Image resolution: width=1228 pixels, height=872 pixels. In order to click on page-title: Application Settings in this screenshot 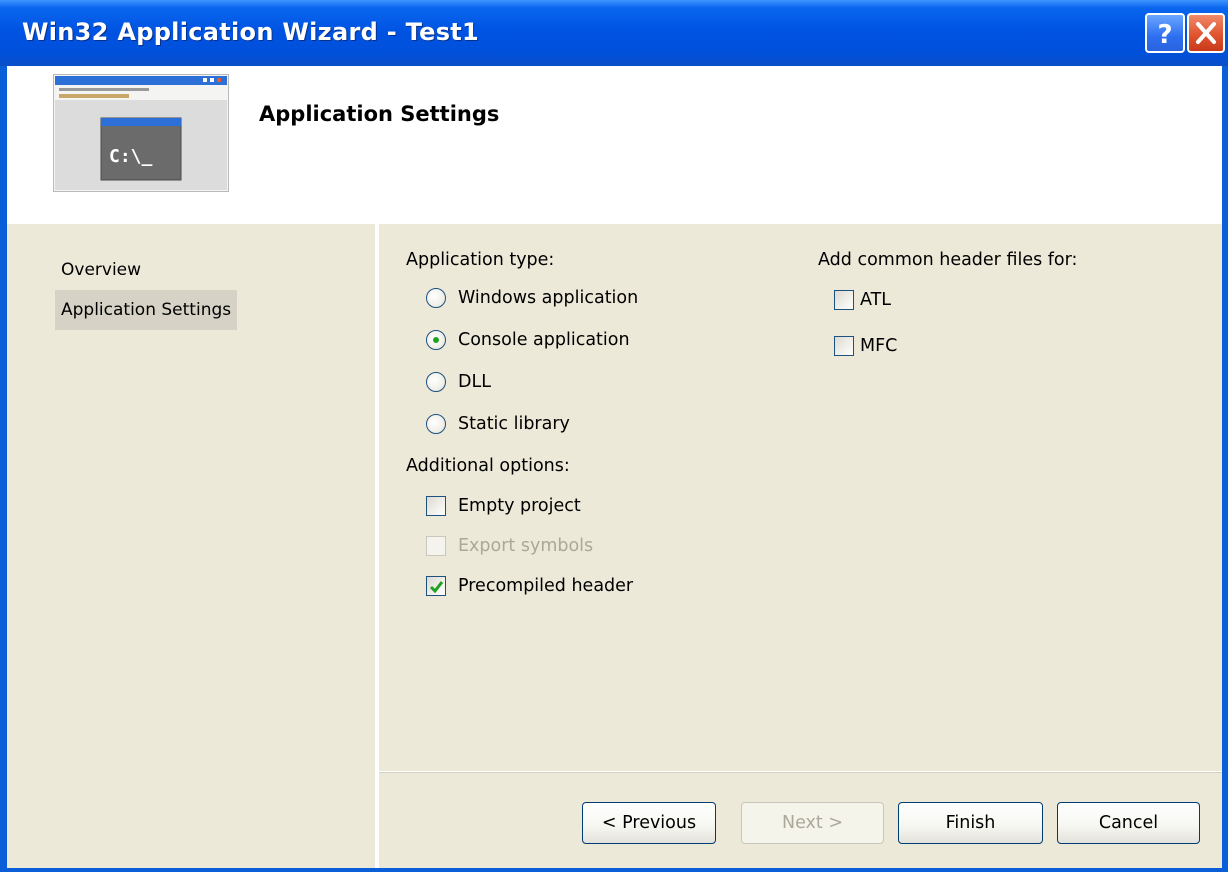, I will do `click(379, 114)`.